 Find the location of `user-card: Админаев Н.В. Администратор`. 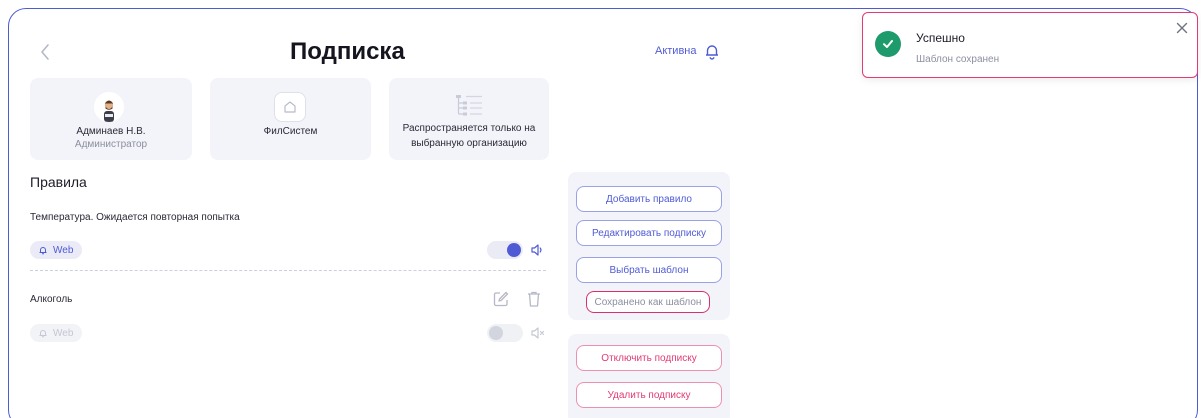

user-card: Админаев Н.В. Администратор is located at coordinates (111, 119).